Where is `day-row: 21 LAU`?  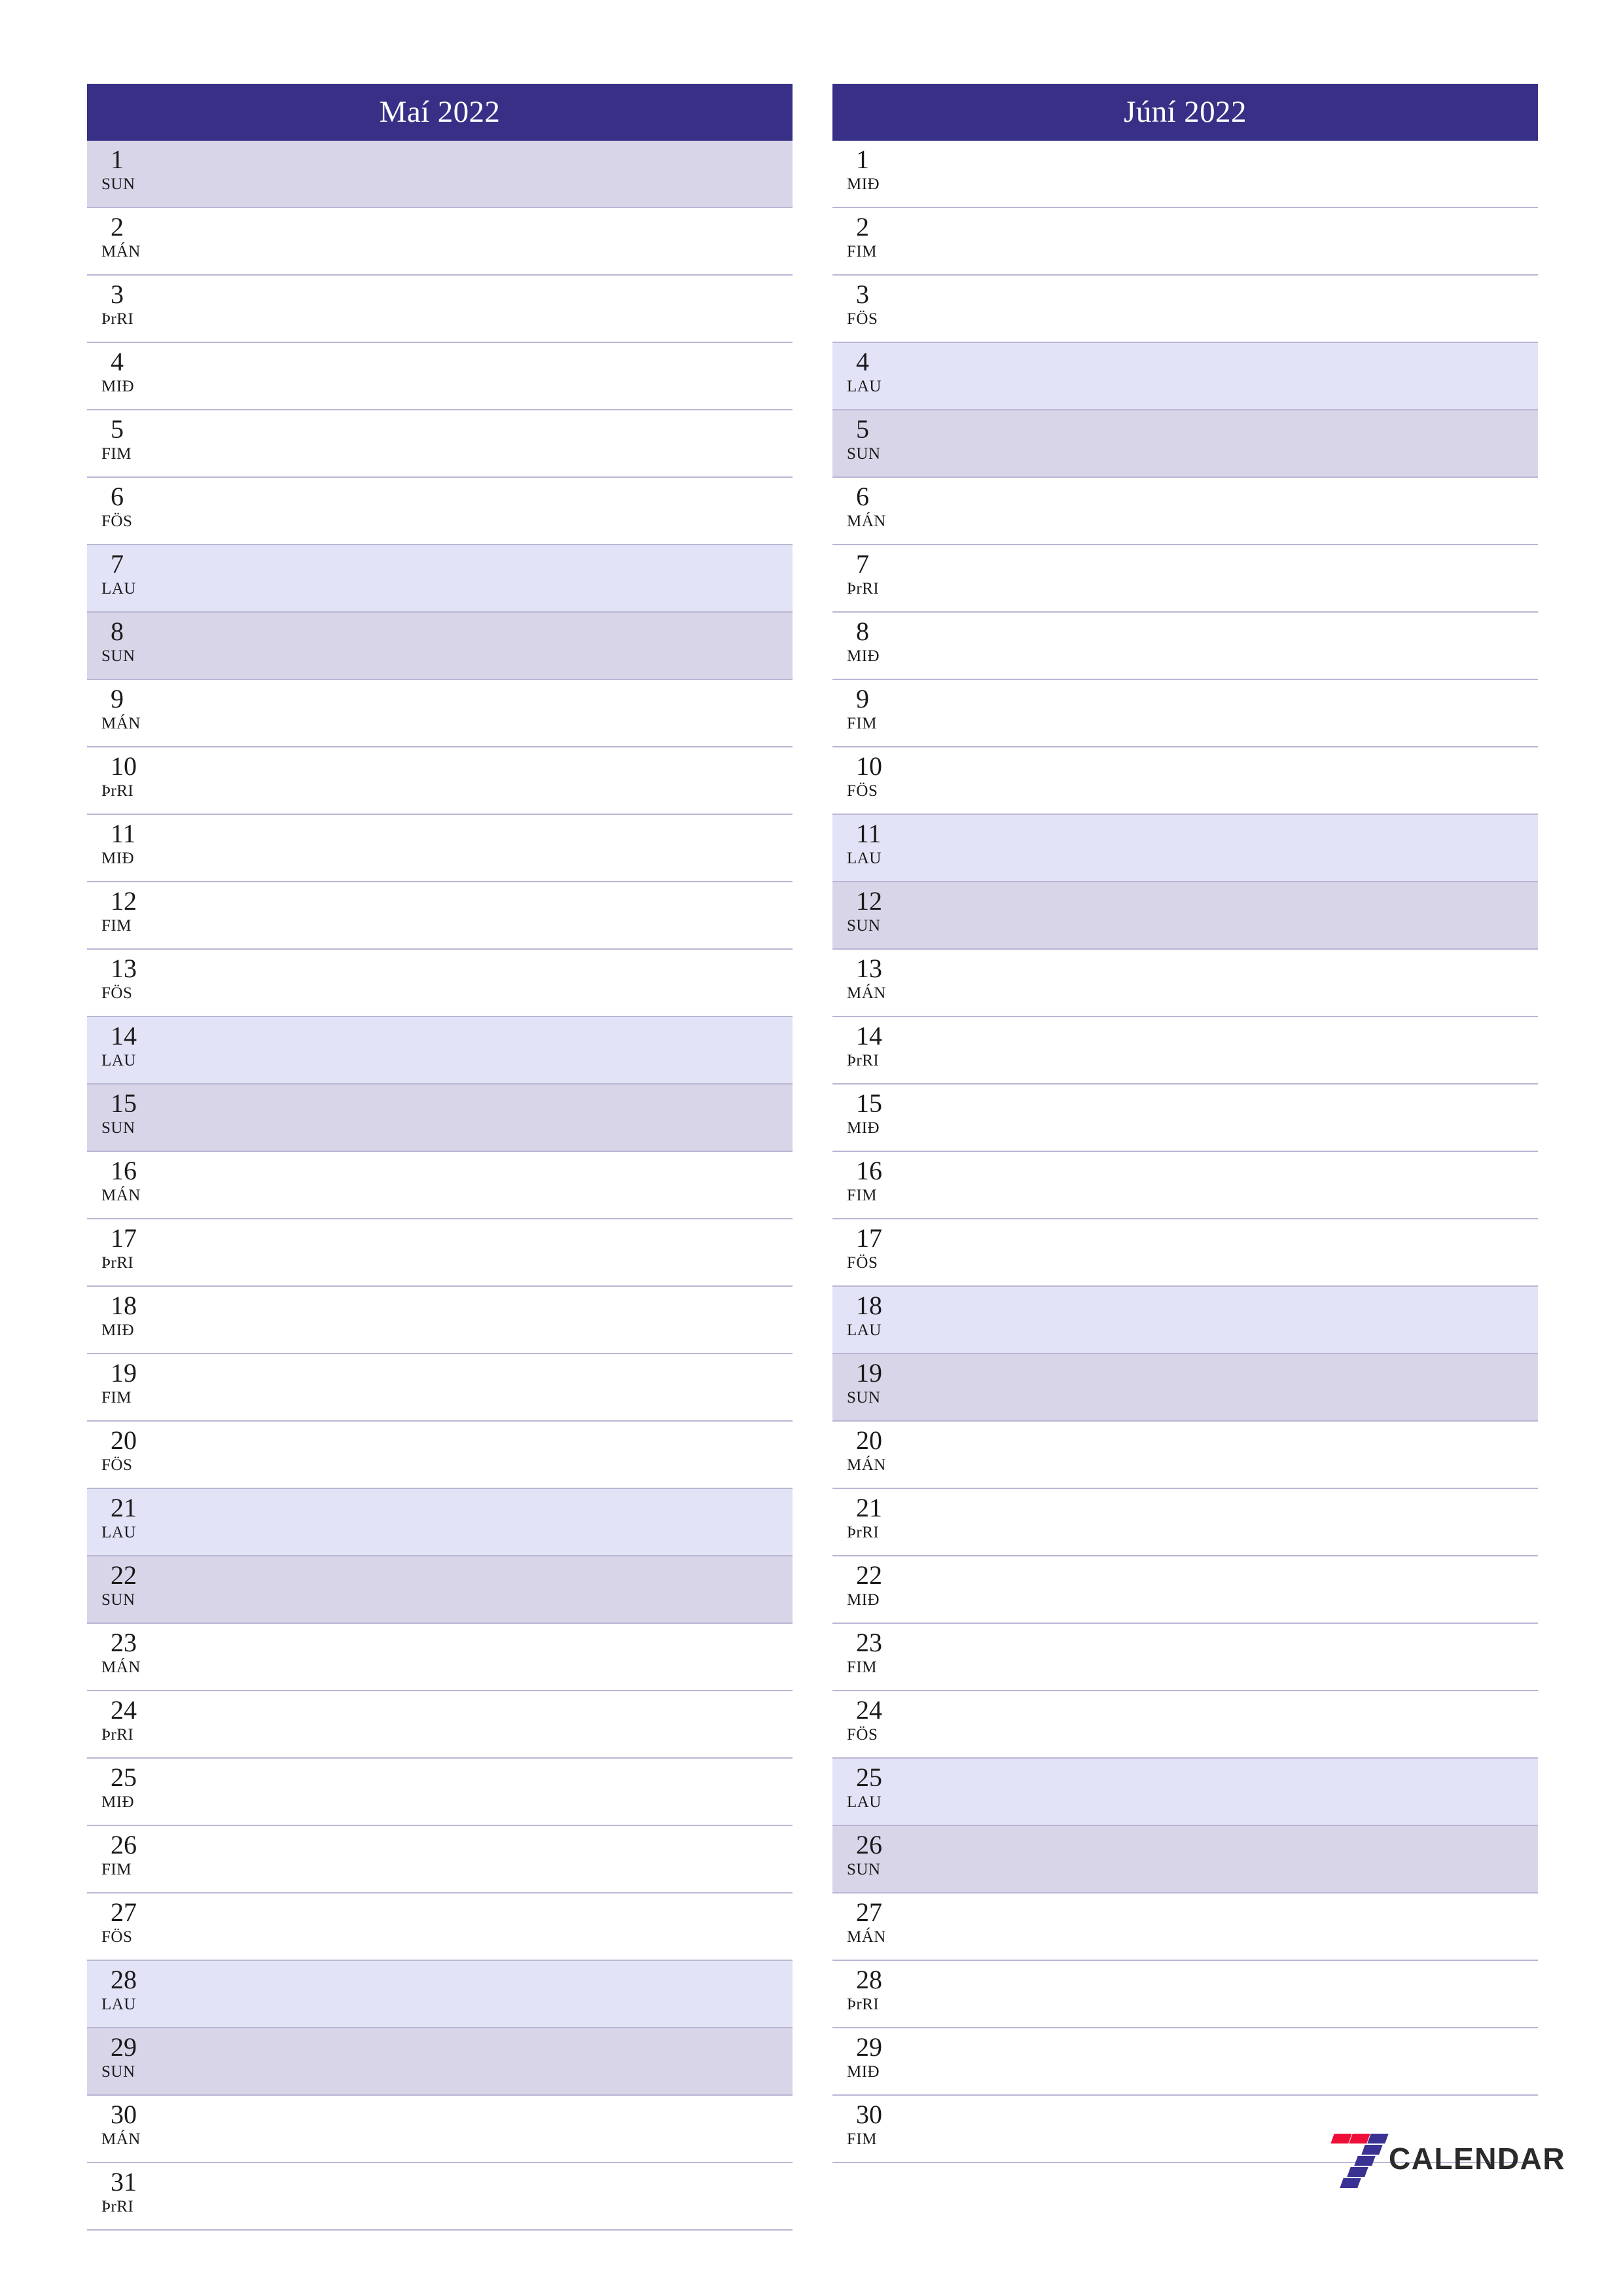
day-row: 21 LAU is located at coordinates (440, 1522).